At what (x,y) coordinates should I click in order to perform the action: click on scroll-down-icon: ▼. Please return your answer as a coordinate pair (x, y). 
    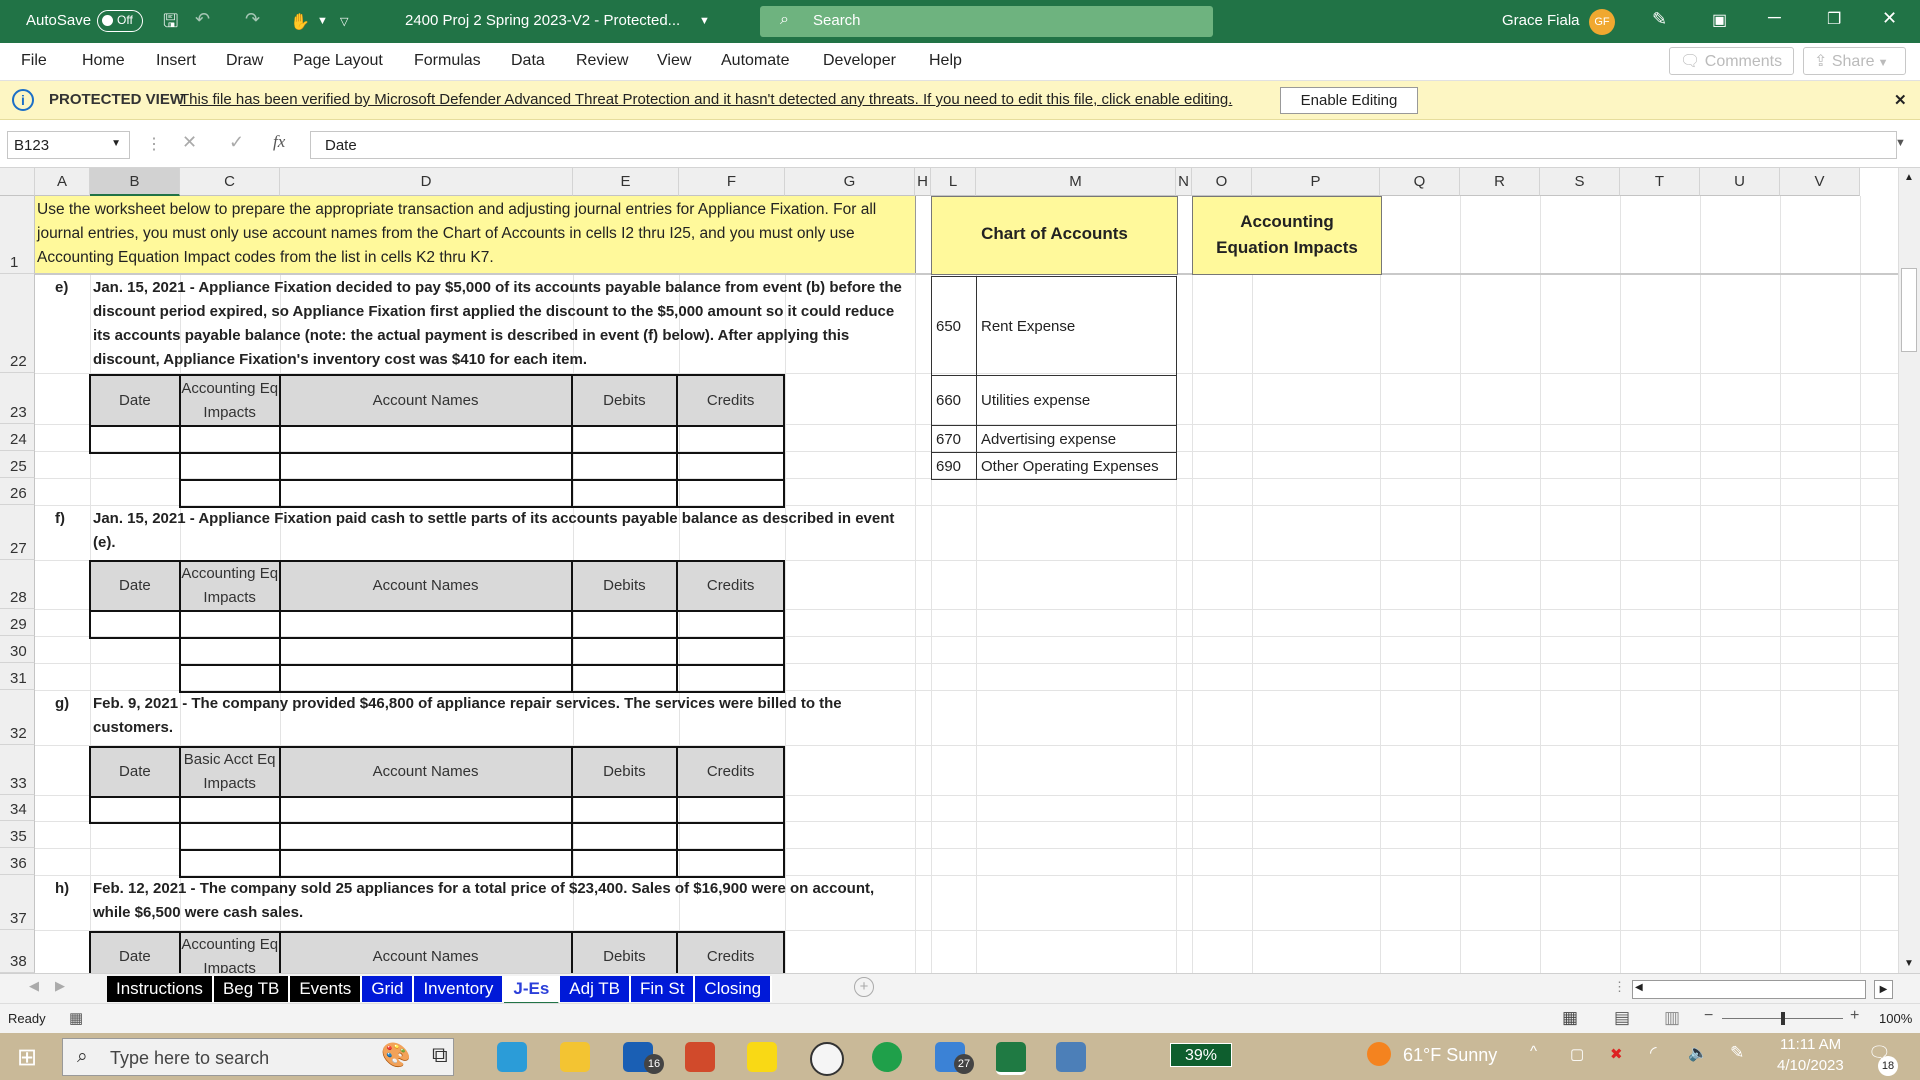
    Looking at the image, I should click on (1909, 963).